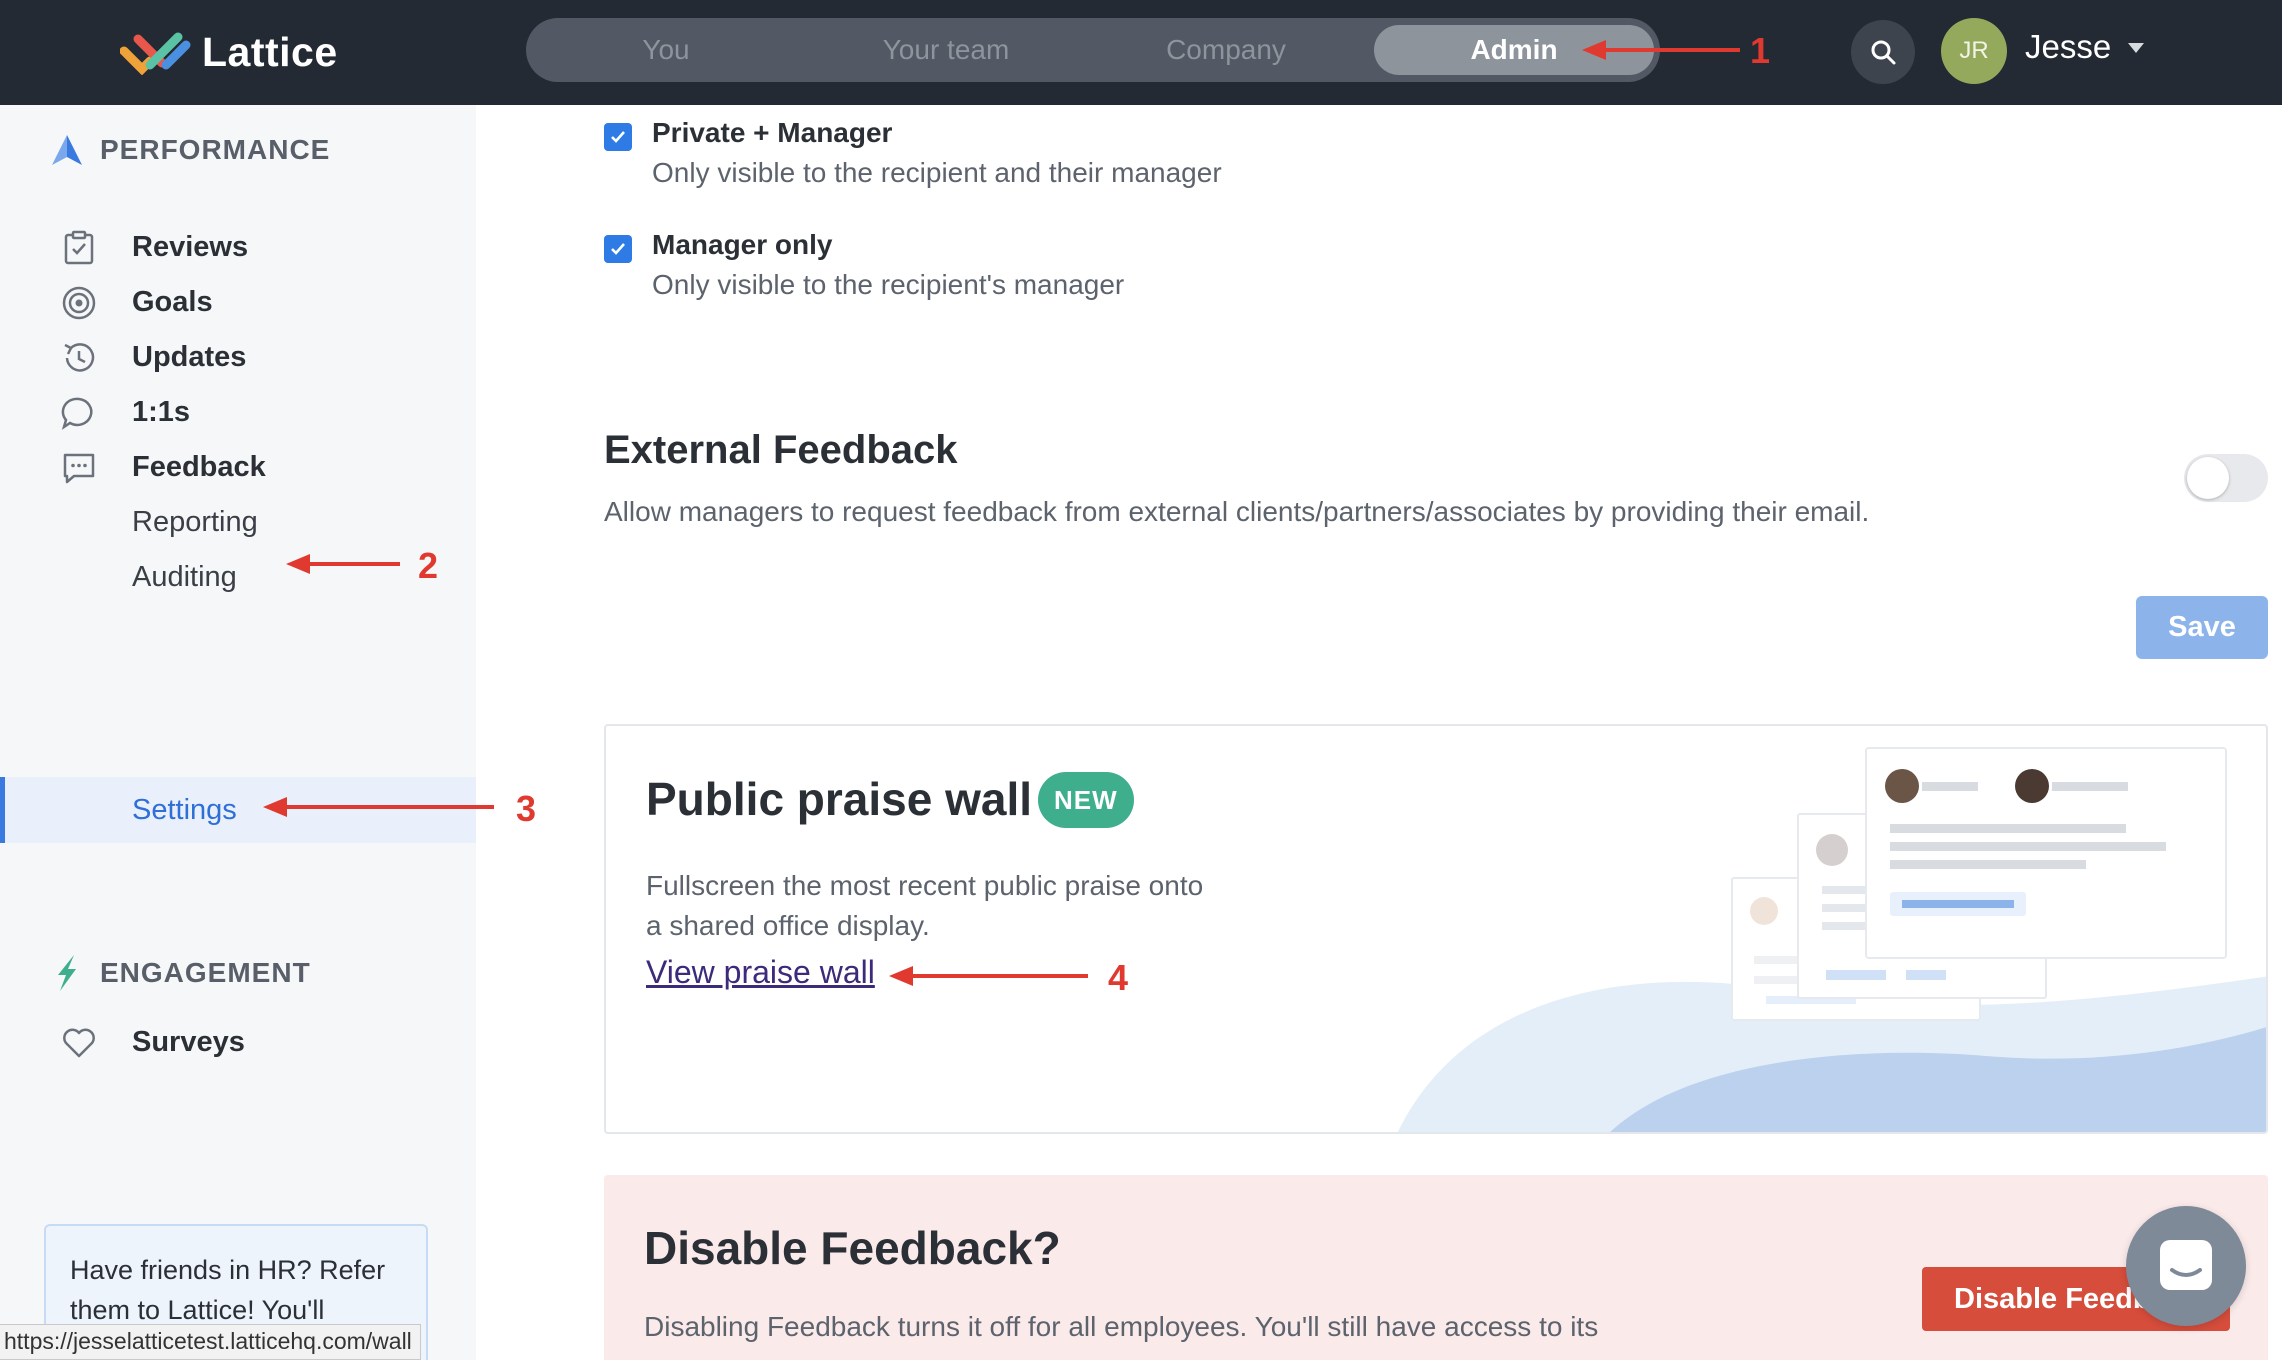 This screenshot has height=1360, width=2282. I want to click on chat-icon, so click(2186, 1265).